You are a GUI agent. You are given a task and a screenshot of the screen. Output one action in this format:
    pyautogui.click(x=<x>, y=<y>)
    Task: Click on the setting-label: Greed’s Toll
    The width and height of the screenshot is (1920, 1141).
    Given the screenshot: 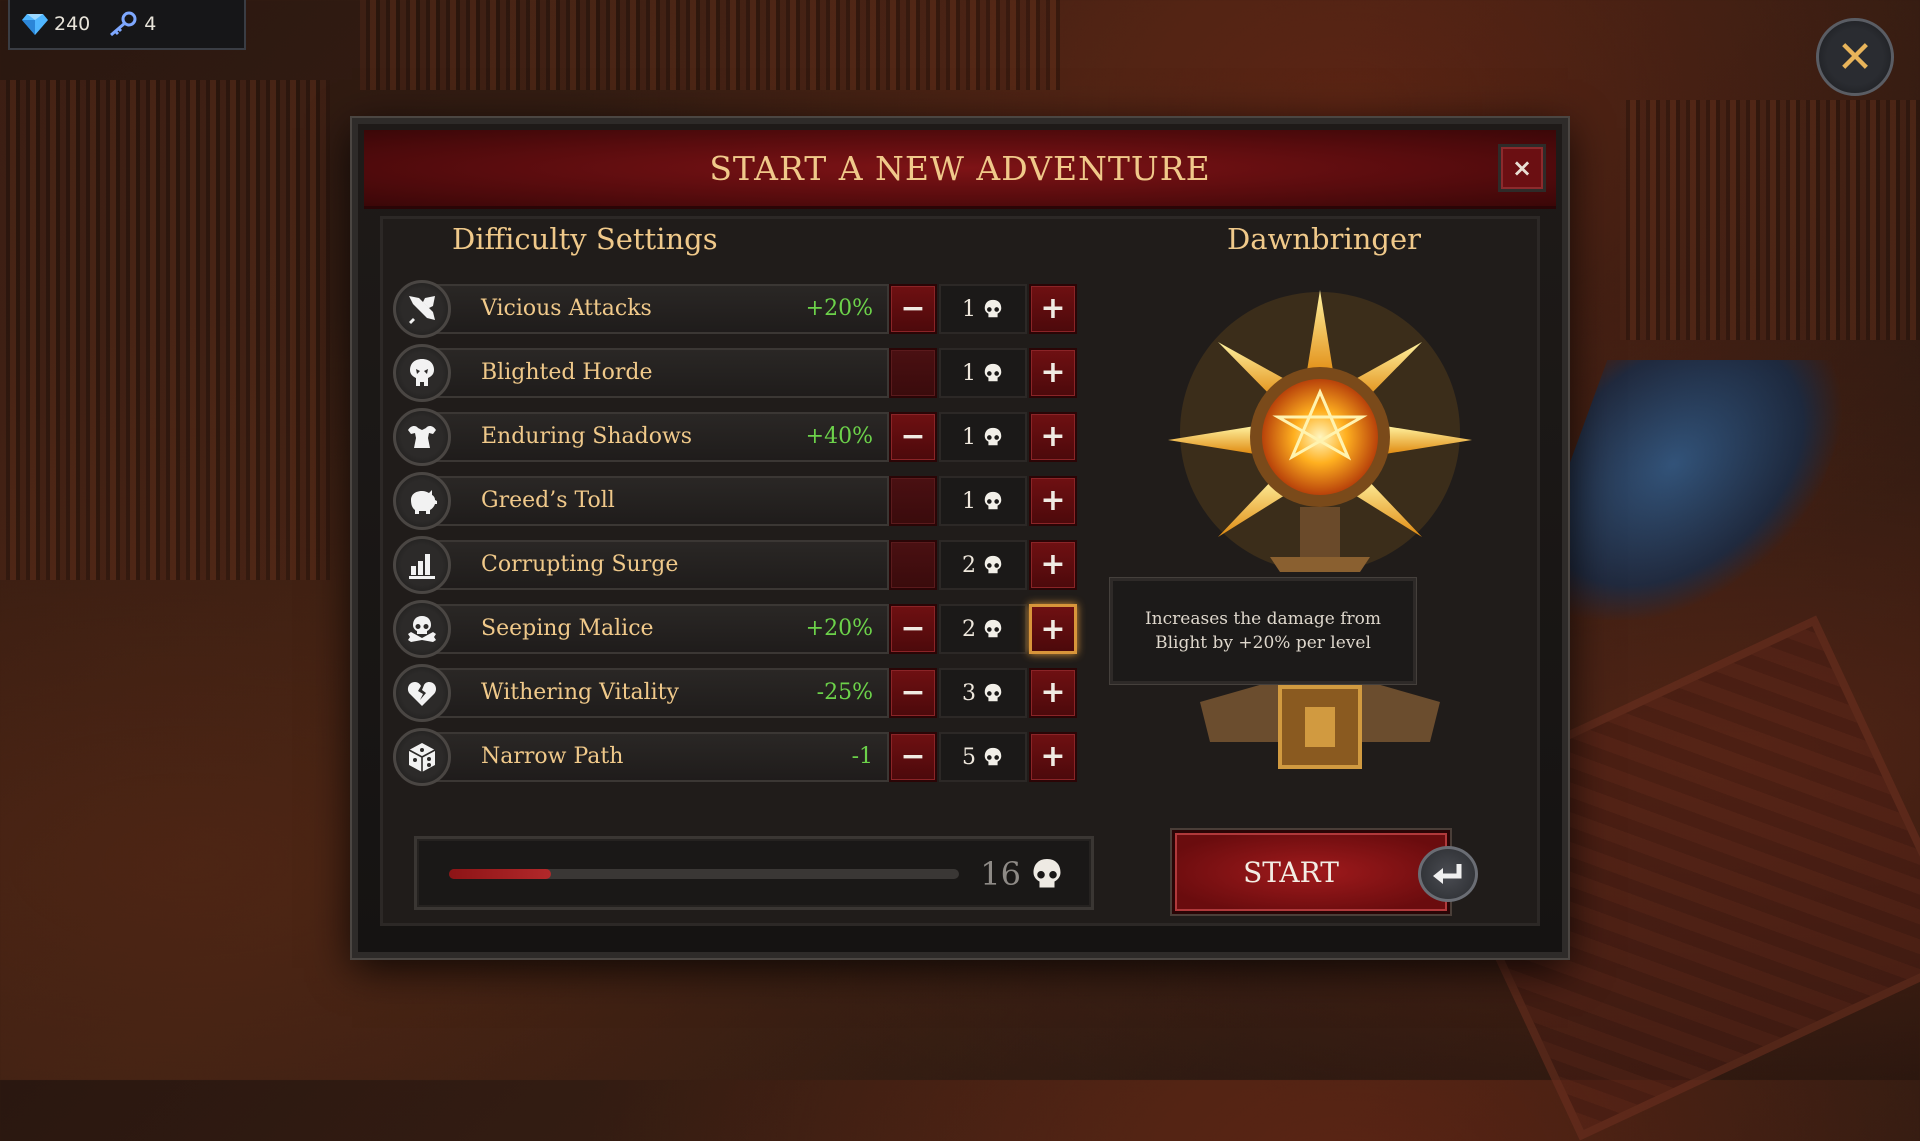 What is the action you would take?
    pyautogui.click(x=548, y=500)
    